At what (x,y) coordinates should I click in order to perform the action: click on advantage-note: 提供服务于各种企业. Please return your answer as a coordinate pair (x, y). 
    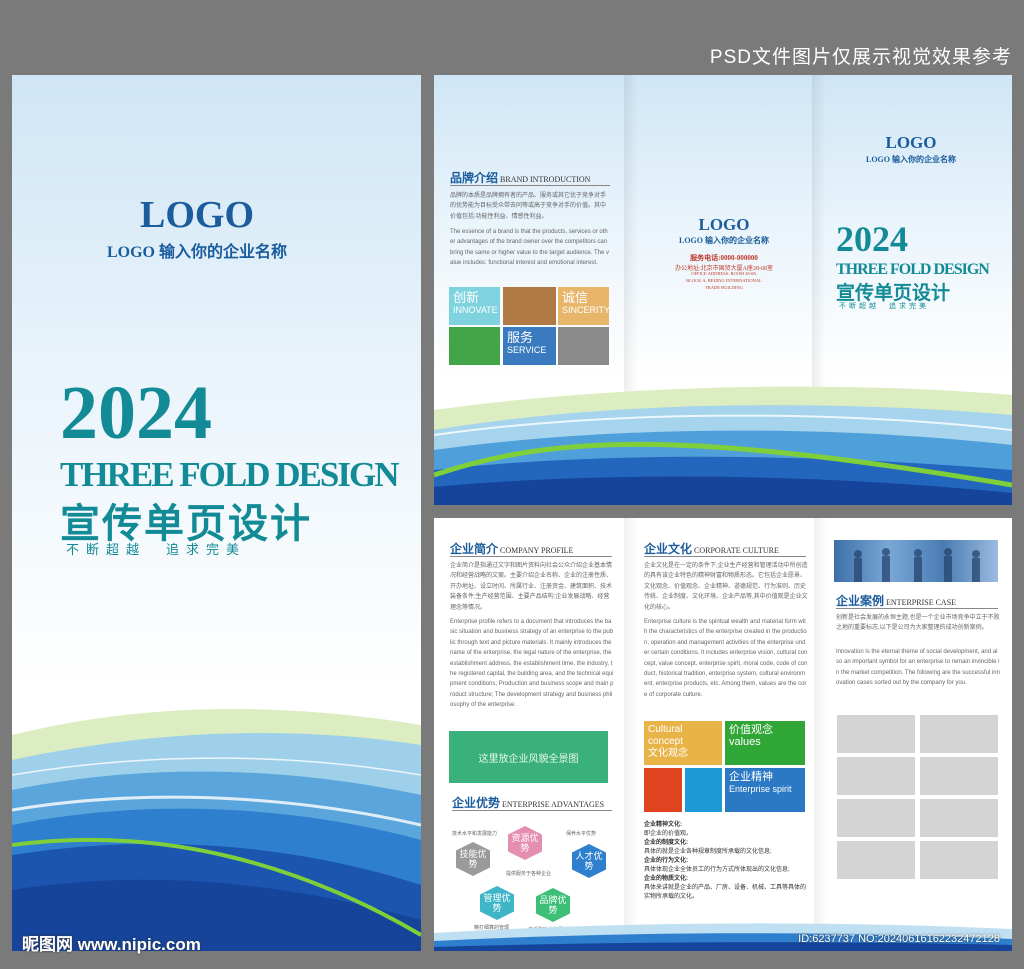
    Looking at the image, I should click on (529, 874).